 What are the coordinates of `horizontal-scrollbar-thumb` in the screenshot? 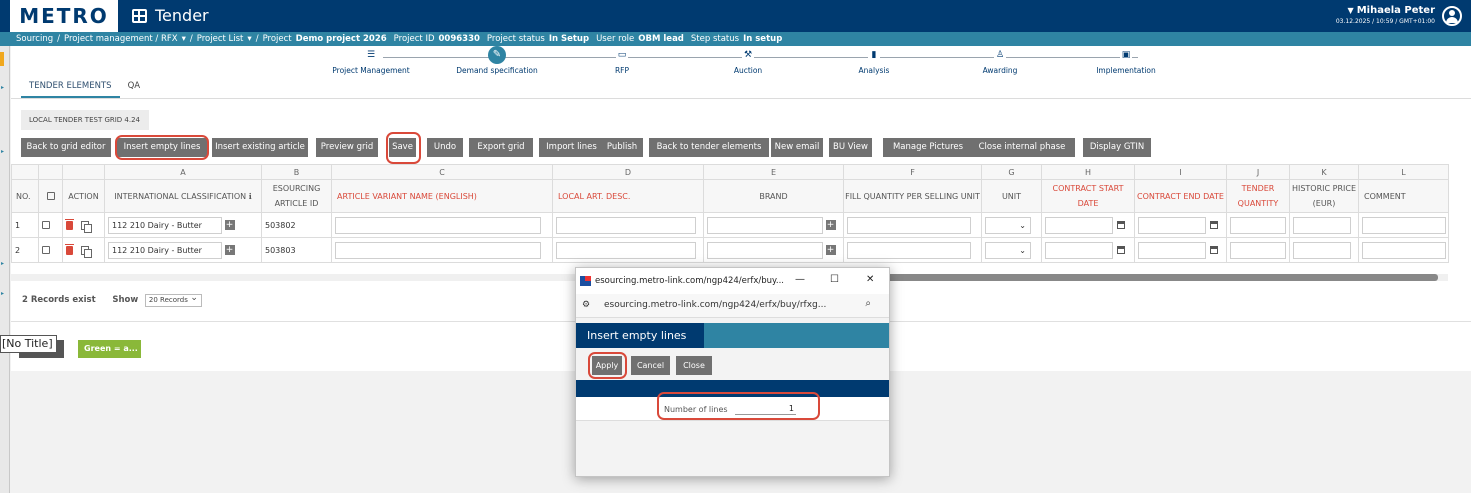 It's located at (1162, 277).